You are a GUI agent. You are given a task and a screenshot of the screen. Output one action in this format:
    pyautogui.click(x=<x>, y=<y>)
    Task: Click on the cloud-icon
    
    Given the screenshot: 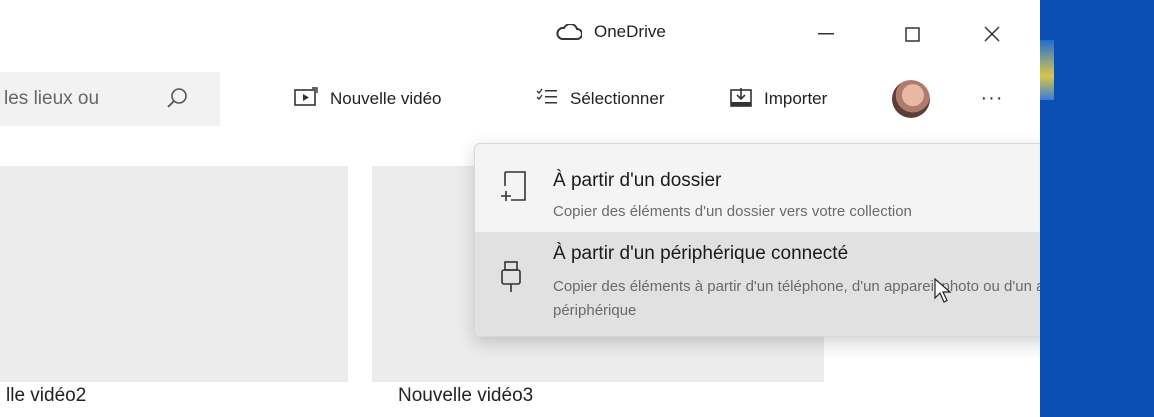 What is the action you would take?
    pyautogui.click(x=569, y=31)
    